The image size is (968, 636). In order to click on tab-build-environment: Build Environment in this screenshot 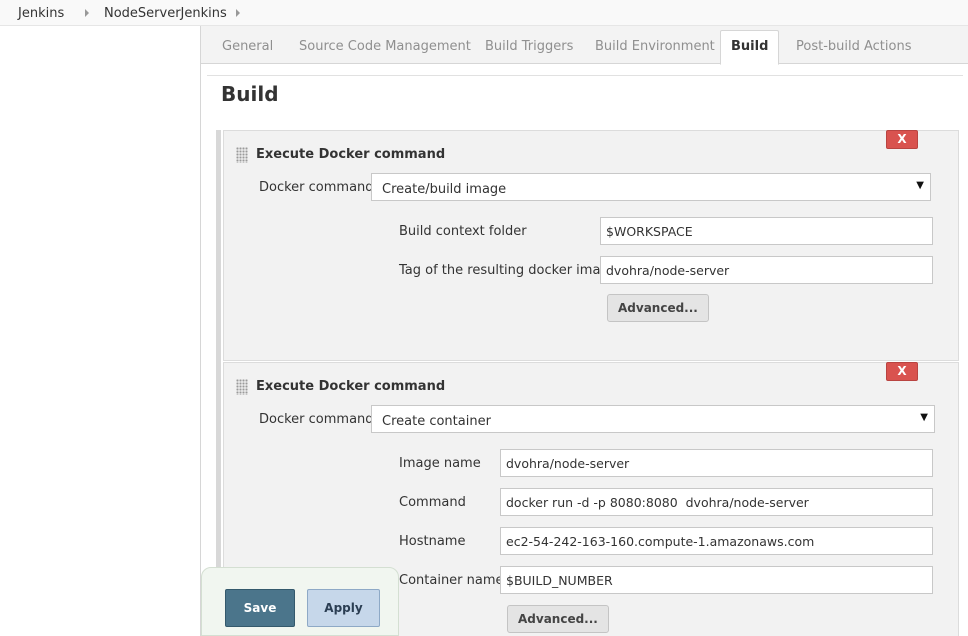, I will do `click(655, 46)`.